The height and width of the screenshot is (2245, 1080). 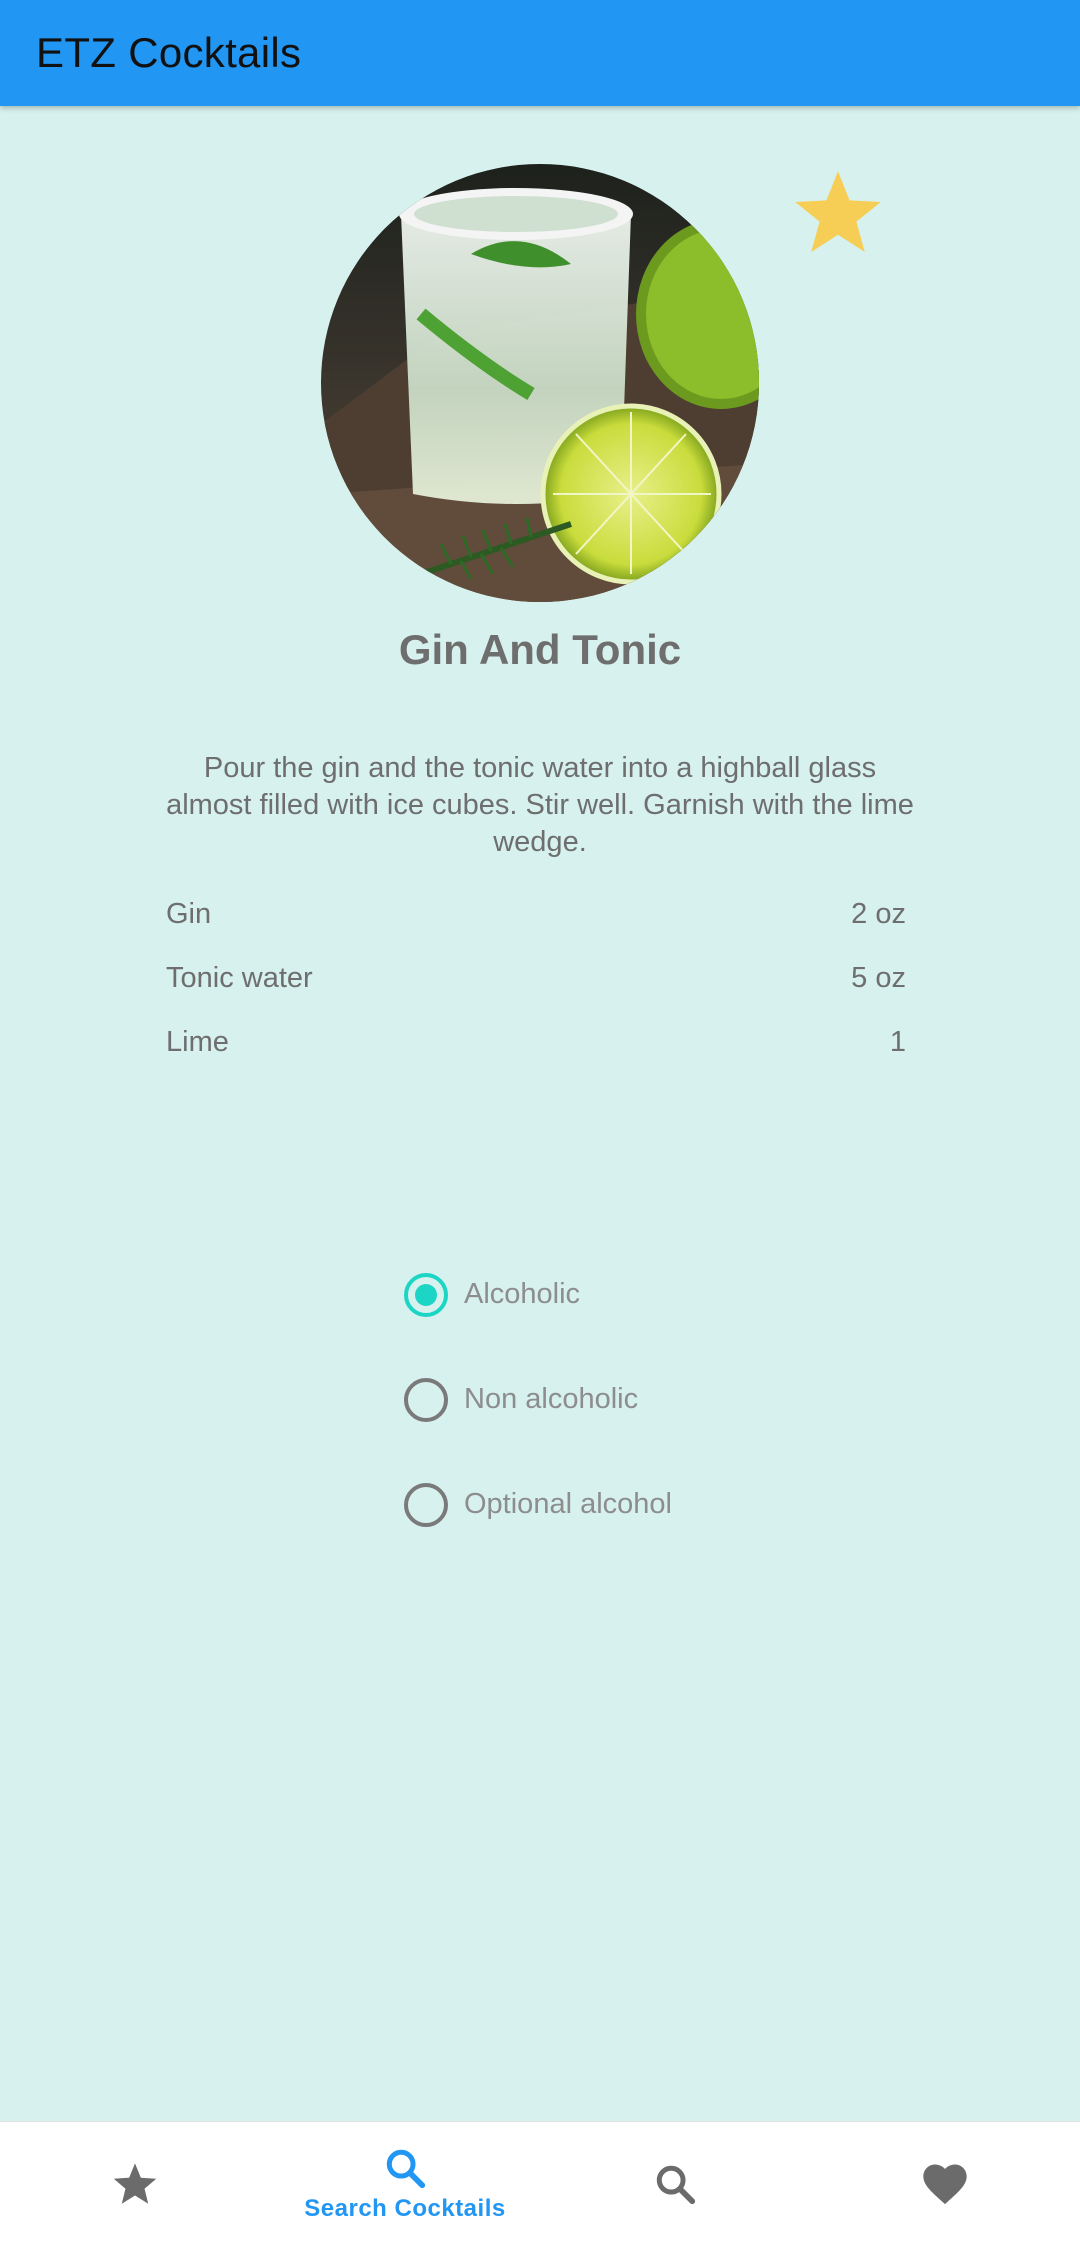 What do you see at coordinates (551, 1399) in the screenshot?
I see `radio-label: Non alcoholic` at bounding box center [551, 1399].